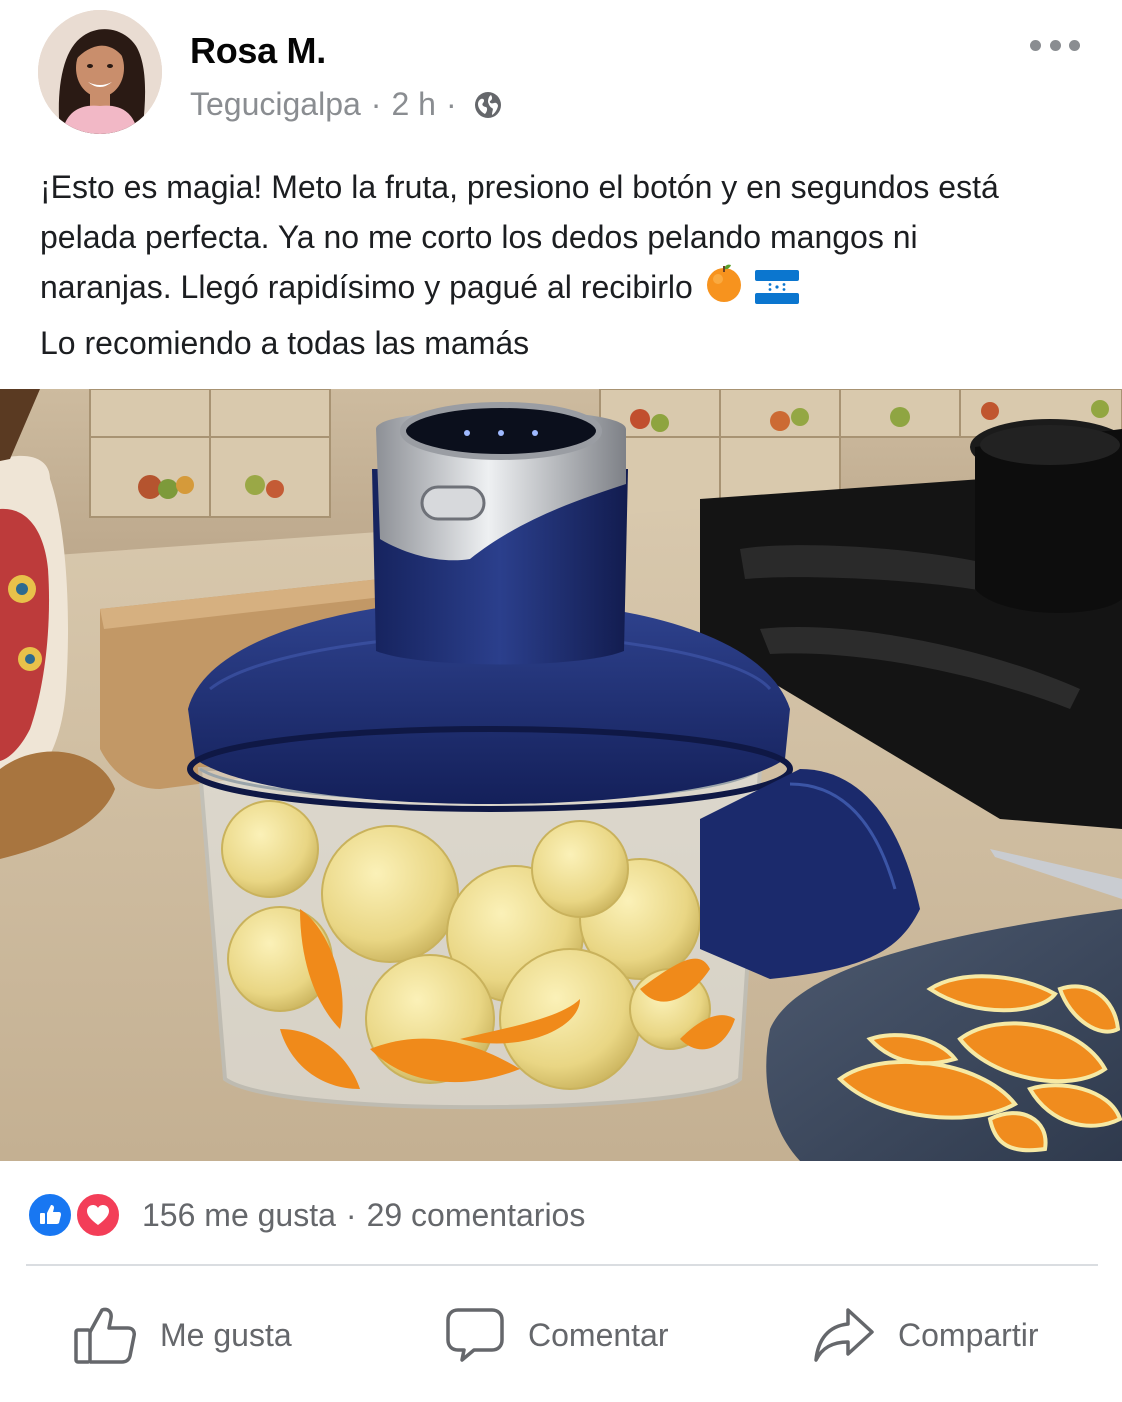  I want to click on share-icon, so click(844, 1335).